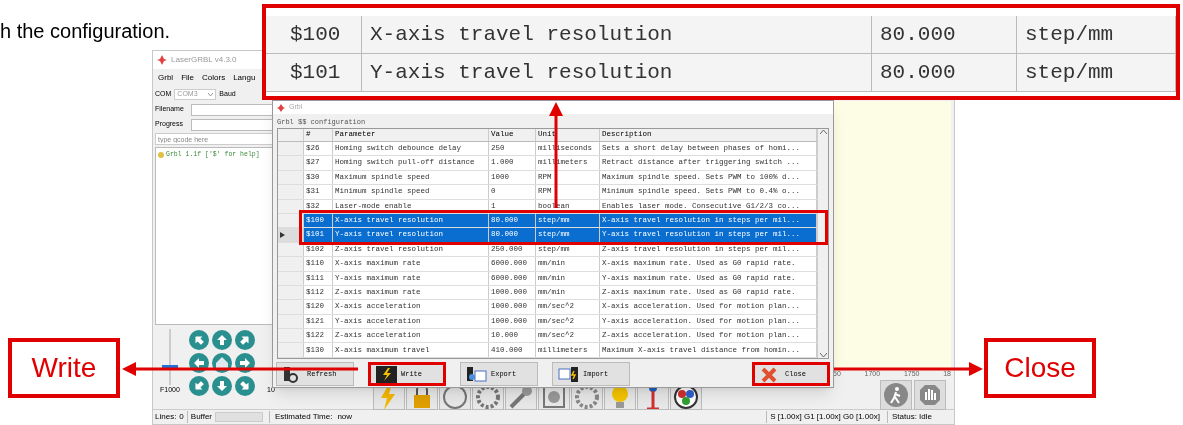 The width and height of the screenshot is (1183, 425). I want to click on stop-button, so click(930, 395).